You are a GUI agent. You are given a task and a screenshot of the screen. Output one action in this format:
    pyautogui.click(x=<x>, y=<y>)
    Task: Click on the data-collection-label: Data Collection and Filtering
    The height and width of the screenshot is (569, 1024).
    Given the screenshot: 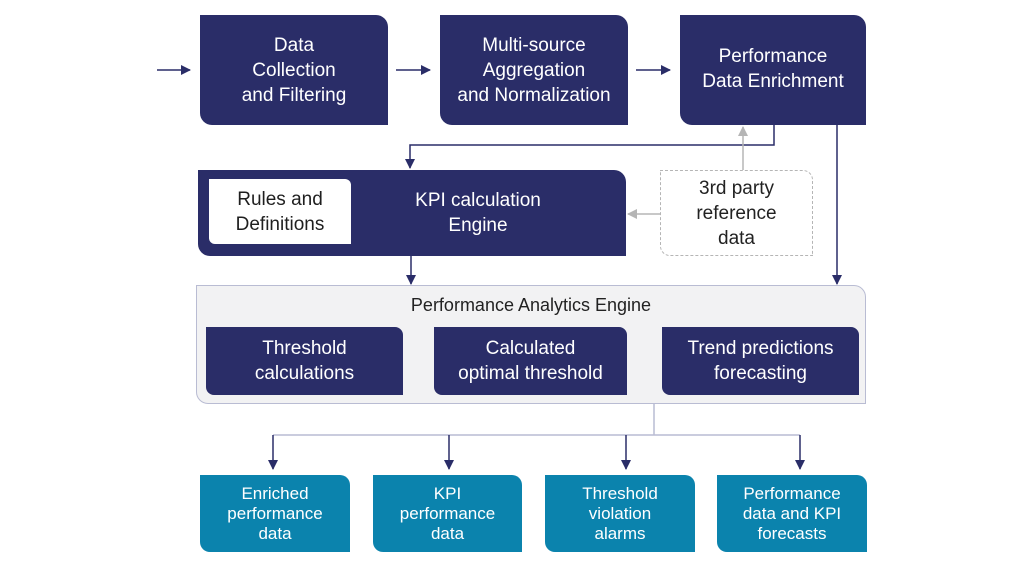 What is the action you would take?
    pyautogui.click(x=294, y=70)
    